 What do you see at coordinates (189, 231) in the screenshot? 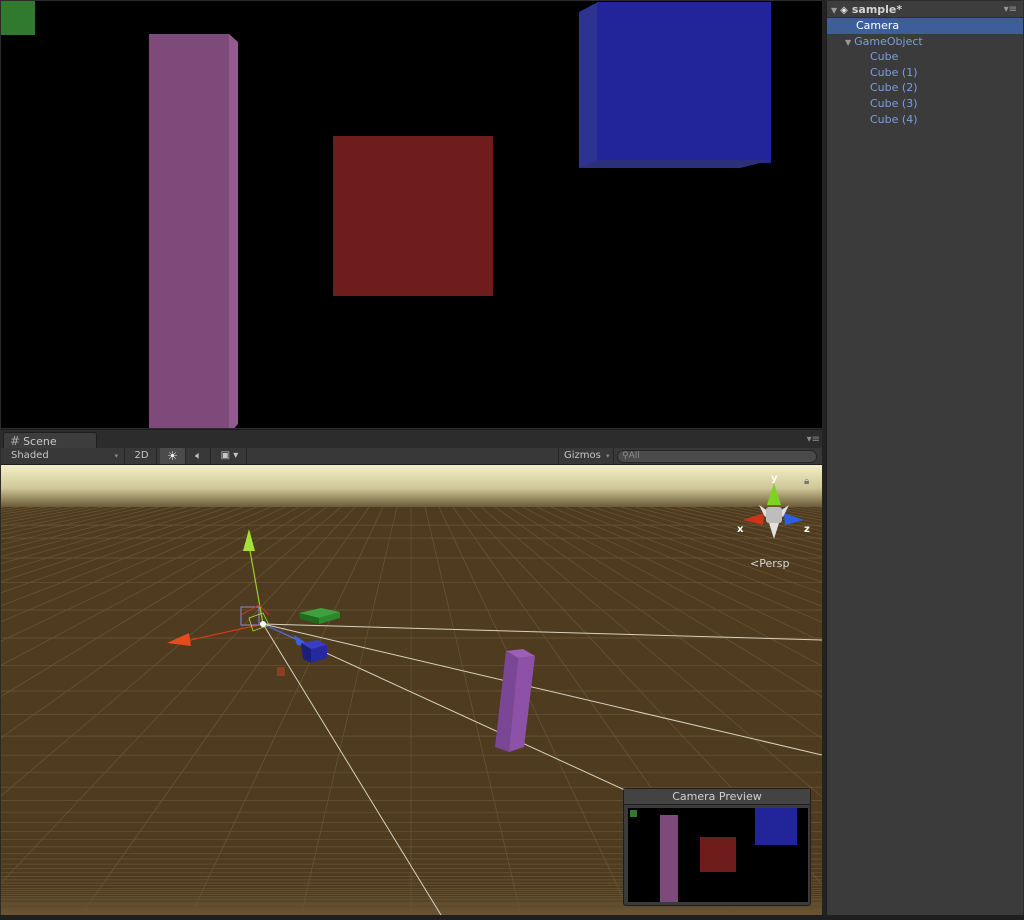
I see `purple-pillar-render` at bounding box center [189, 231].